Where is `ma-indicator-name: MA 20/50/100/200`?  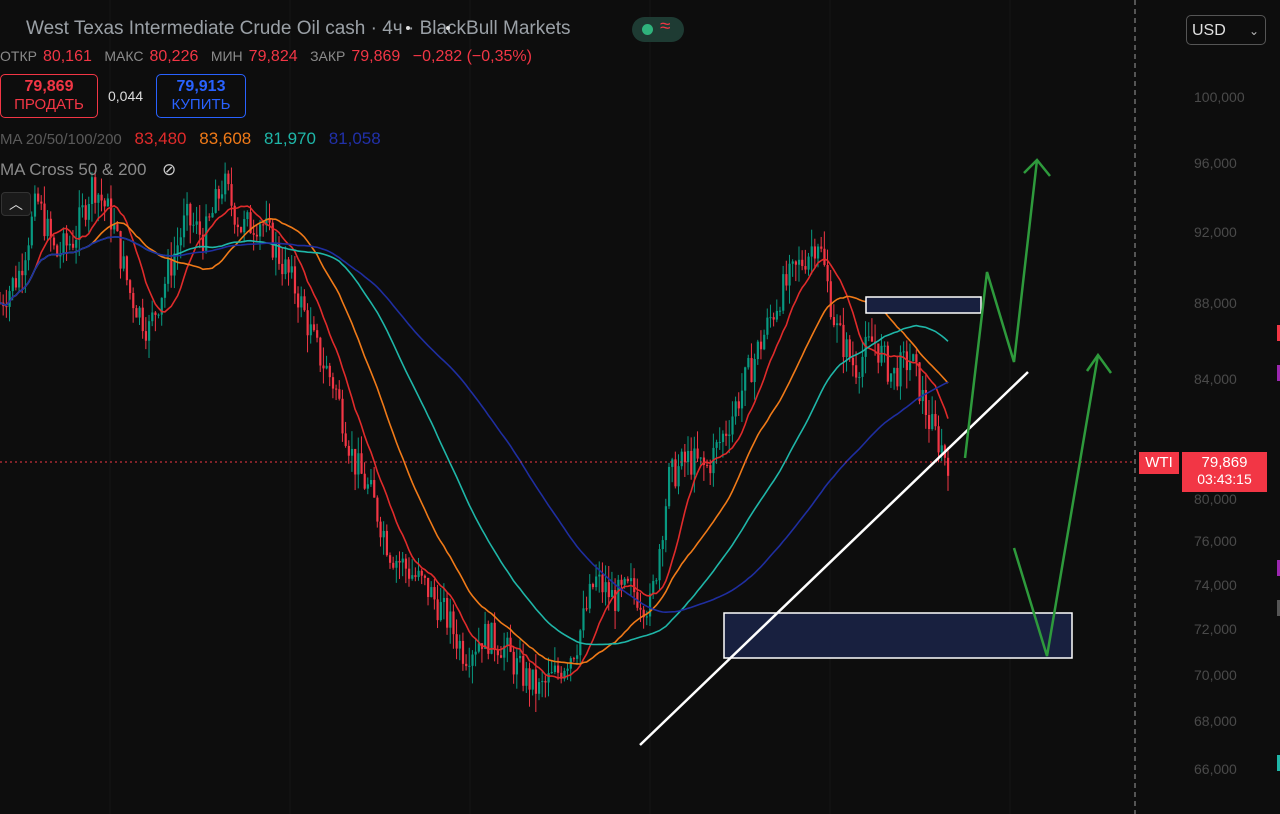
ma-indicator-name: MA 20/50/100/200 is located at coordinates (61, 139).